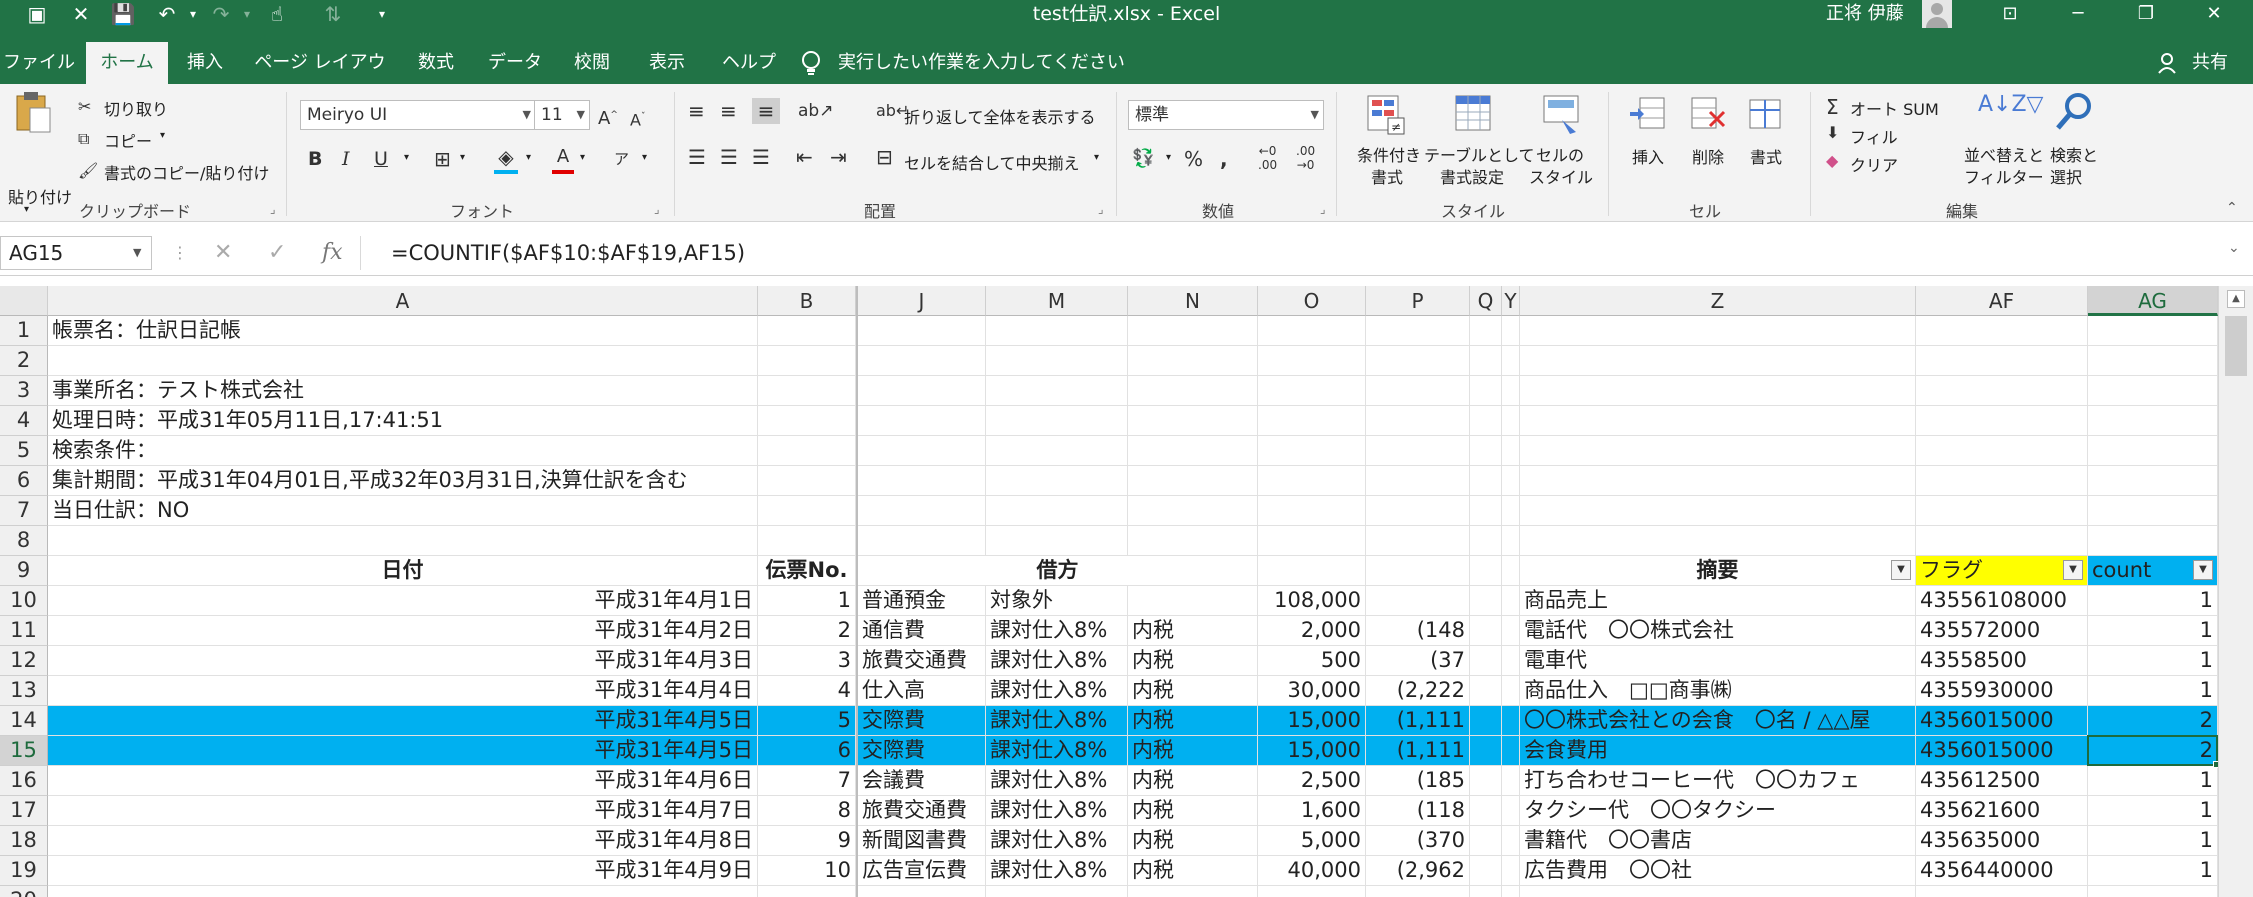 This screenshot has width=2253, height=897. I want to click on underline-dropdown-icon: ▾, so click(406, 157).